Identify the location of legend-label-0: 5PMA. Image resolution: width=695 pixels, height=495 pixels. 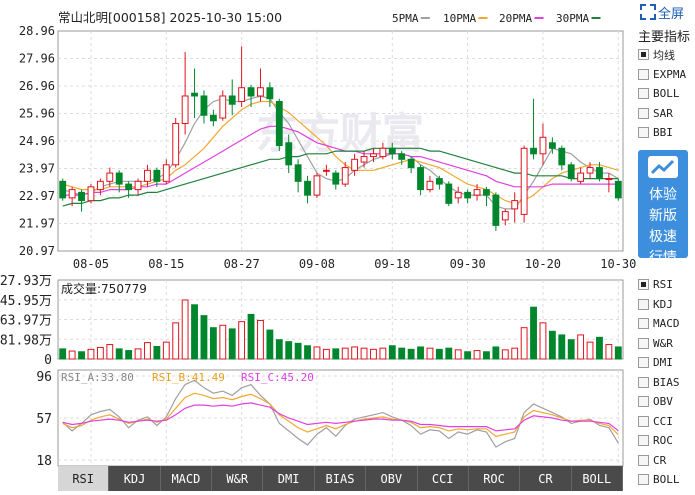
(405, 18).